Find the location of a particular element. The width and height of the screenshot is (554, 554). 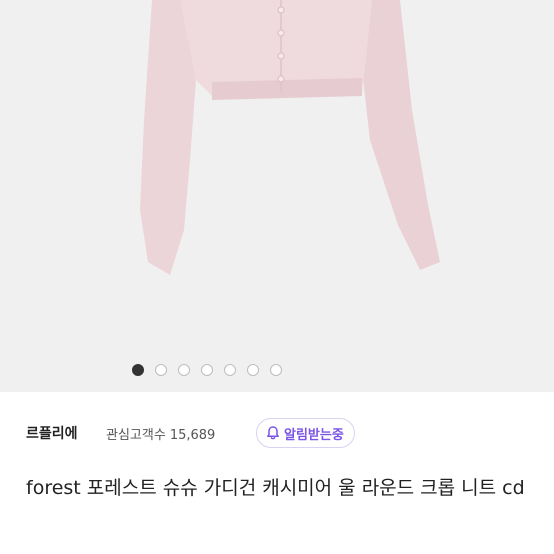

shop-name: 르플리에 is located at coordinates (52, 433).